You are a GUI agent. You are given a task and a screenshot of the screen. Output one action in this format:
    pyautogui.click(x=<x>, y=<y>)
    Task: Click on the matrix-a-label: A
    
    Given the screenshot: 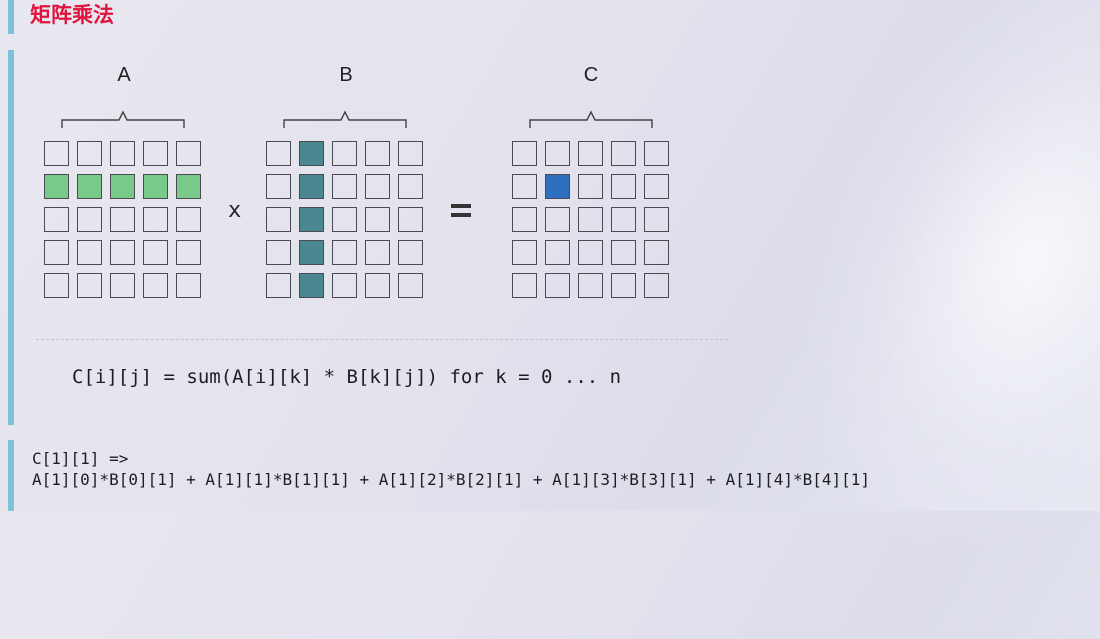 What is the action you would take?
    pyautogui.click(x=124, y=75)
    